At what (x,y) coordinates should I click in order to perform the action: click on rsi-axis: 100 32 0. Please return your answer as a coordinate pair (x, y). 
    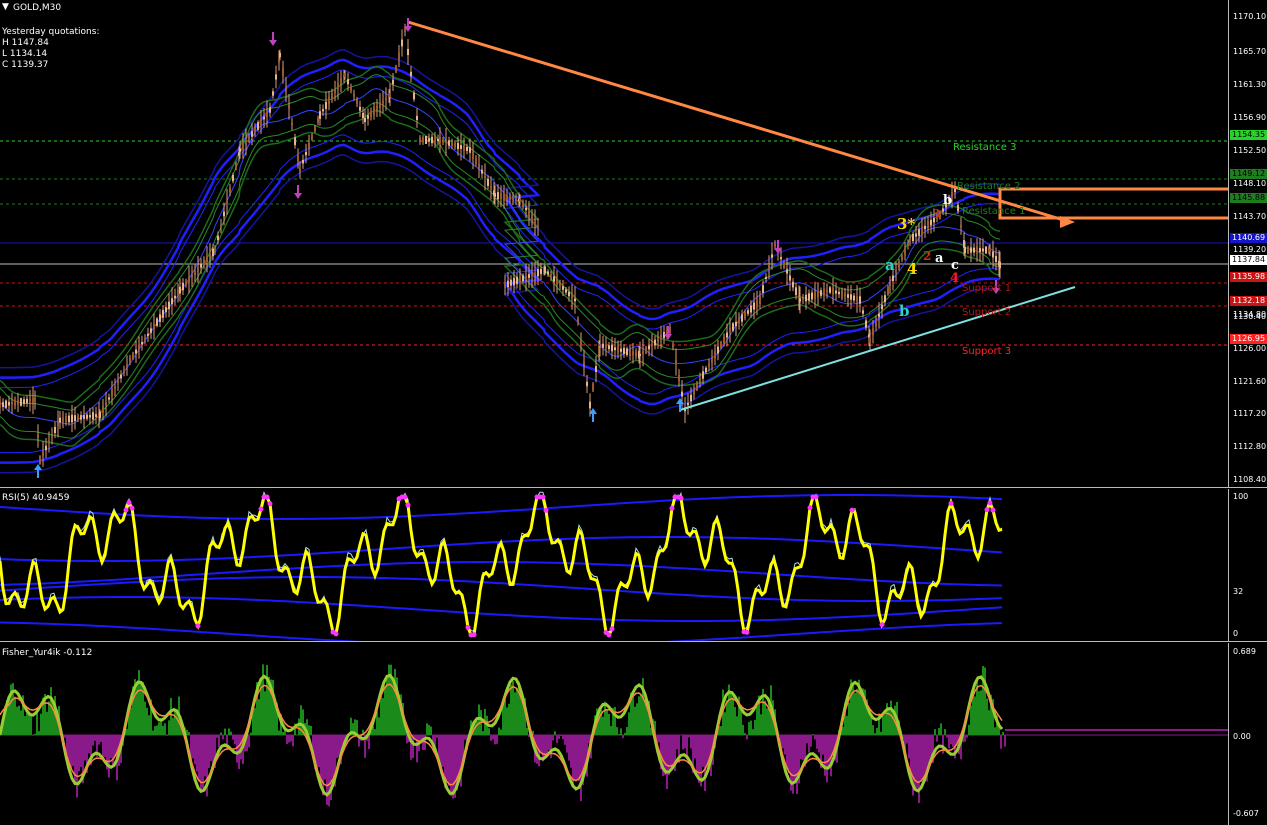
    Looking at the image, I should click on (1247, 565).